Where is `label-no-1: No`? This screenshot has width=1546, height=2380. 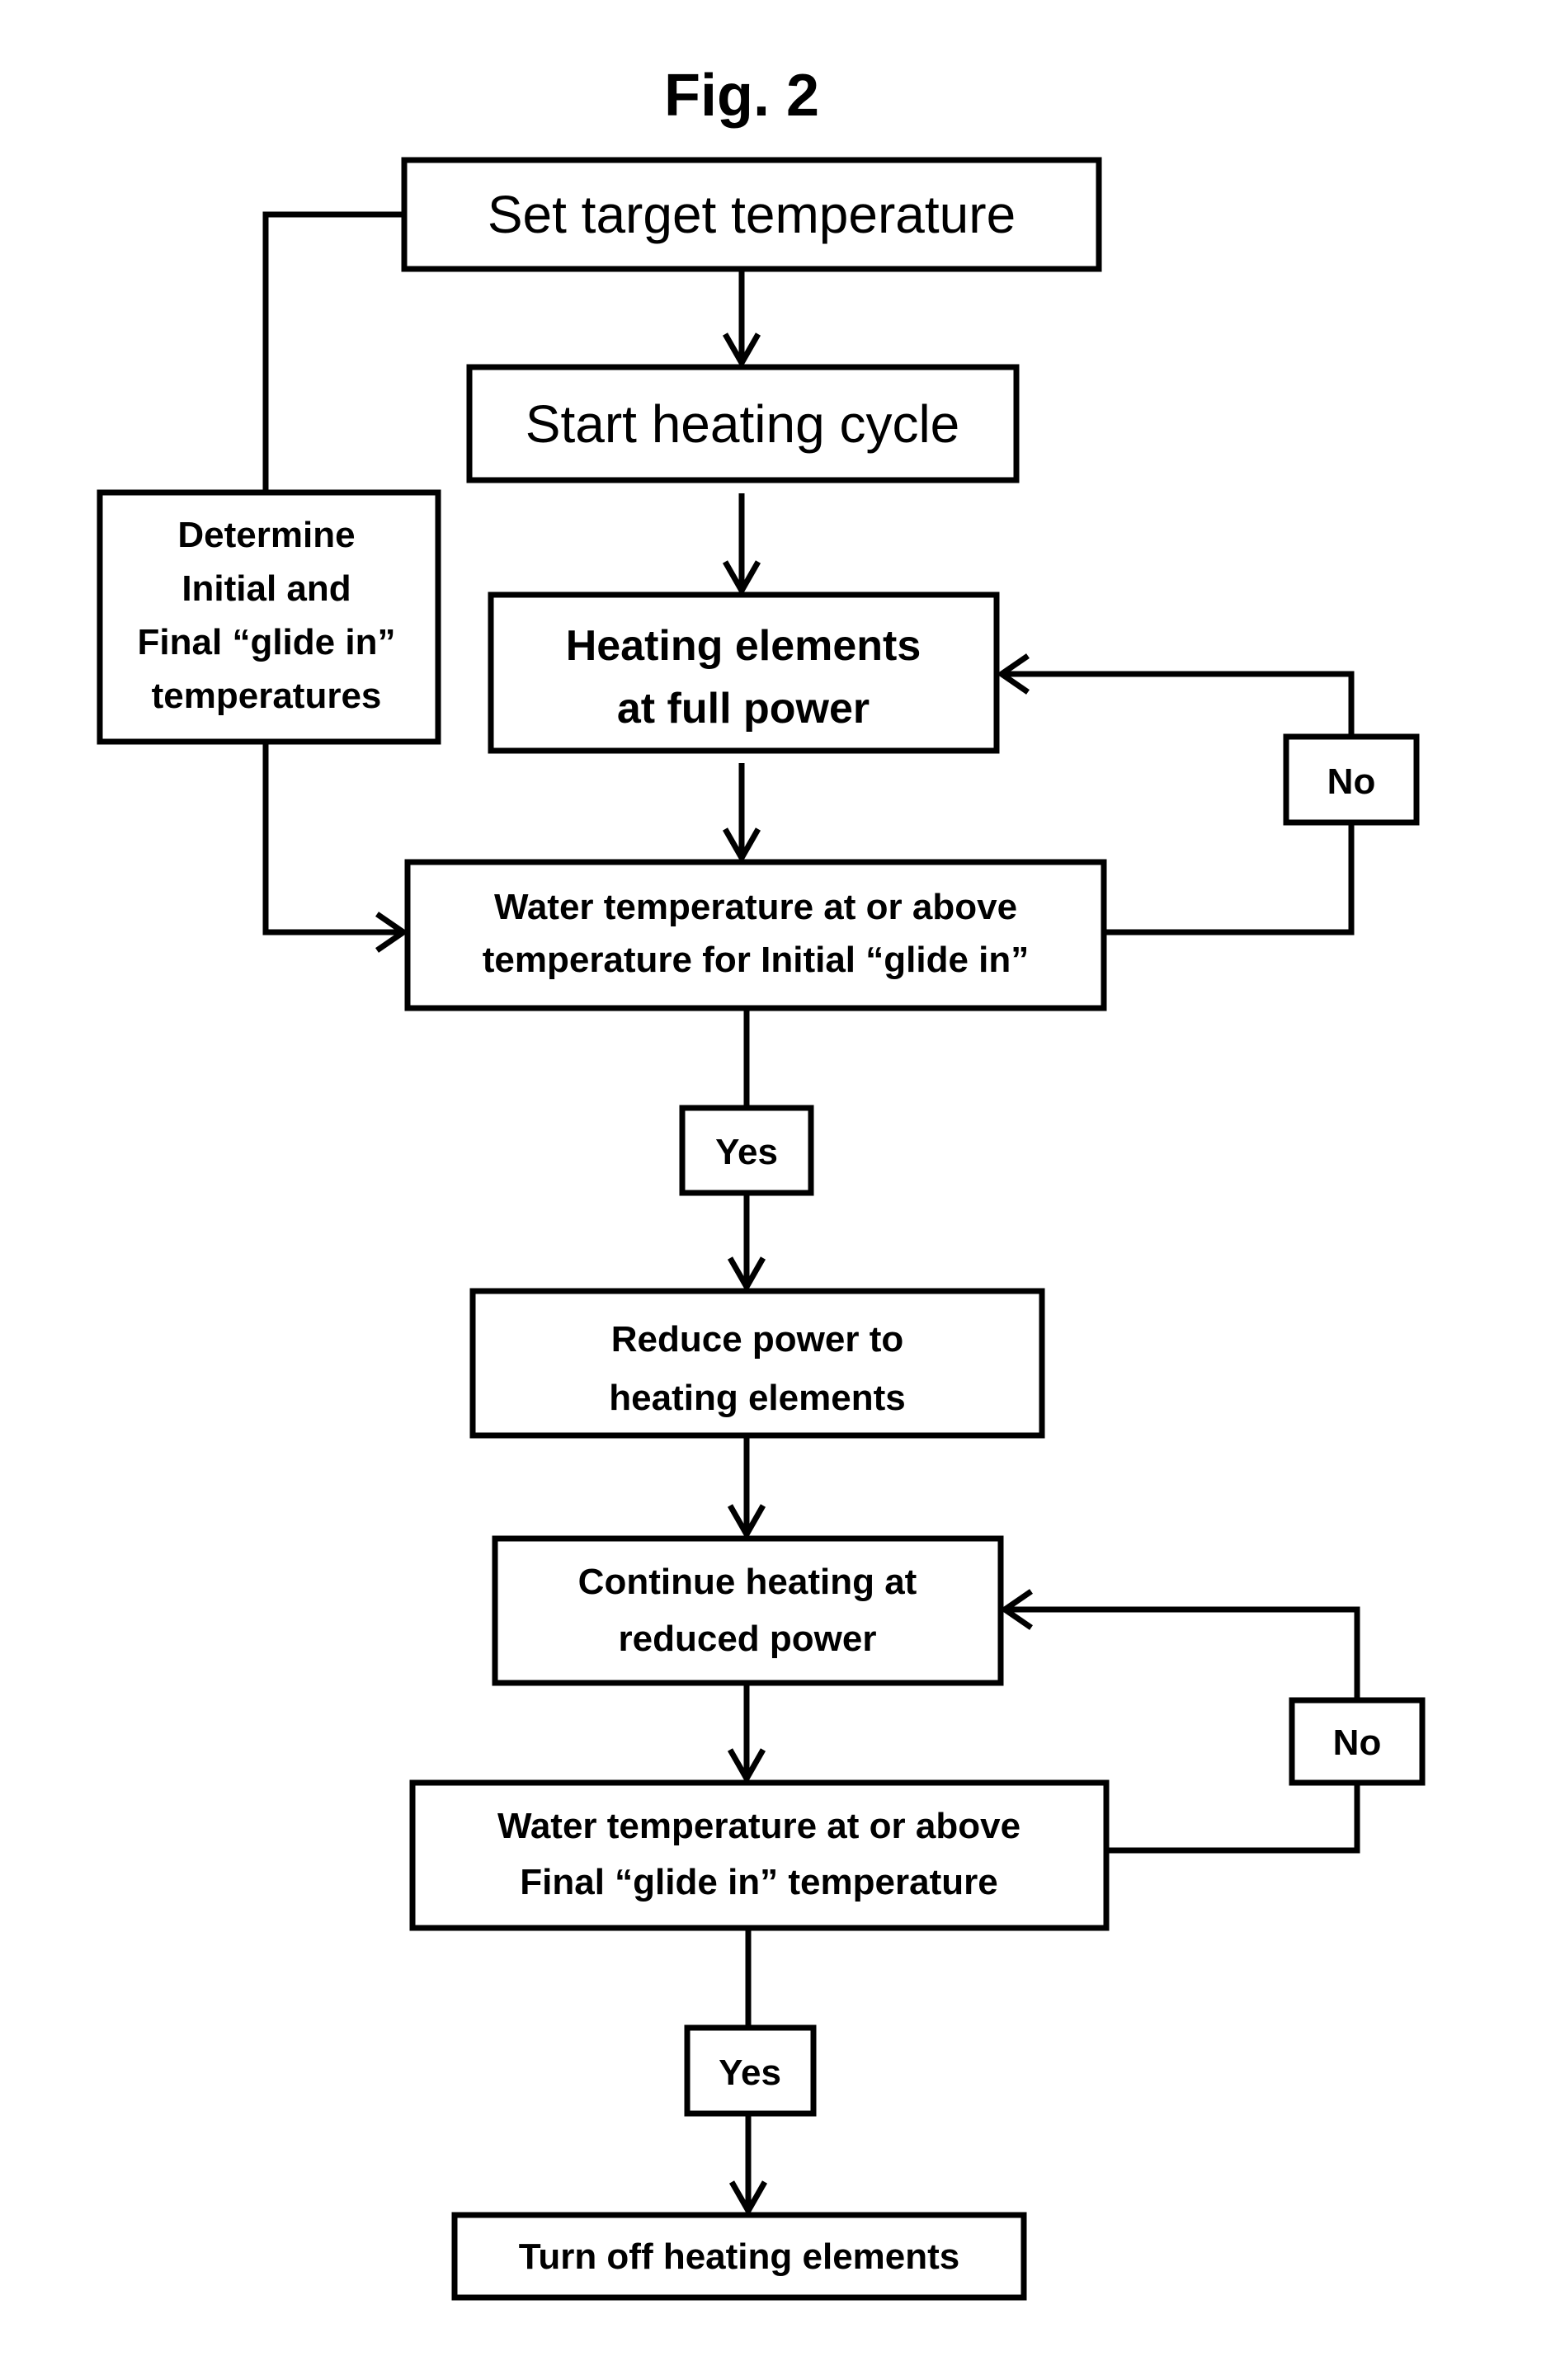 label-no-1: No is located at coordinates (1351, 779).